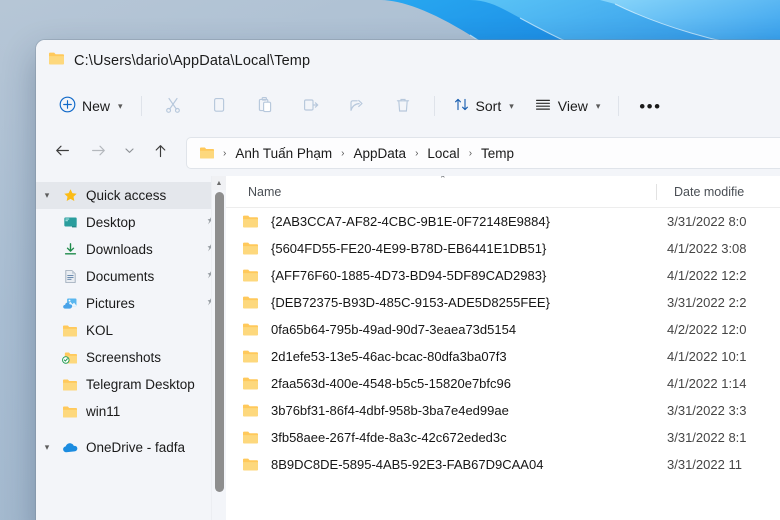 The width and height of the screenshot is (780, 520). Describe the element at coordinates (707, 437) in the screenshot. I see `file-date-modified: 3/31/2022 8:1` at that location.